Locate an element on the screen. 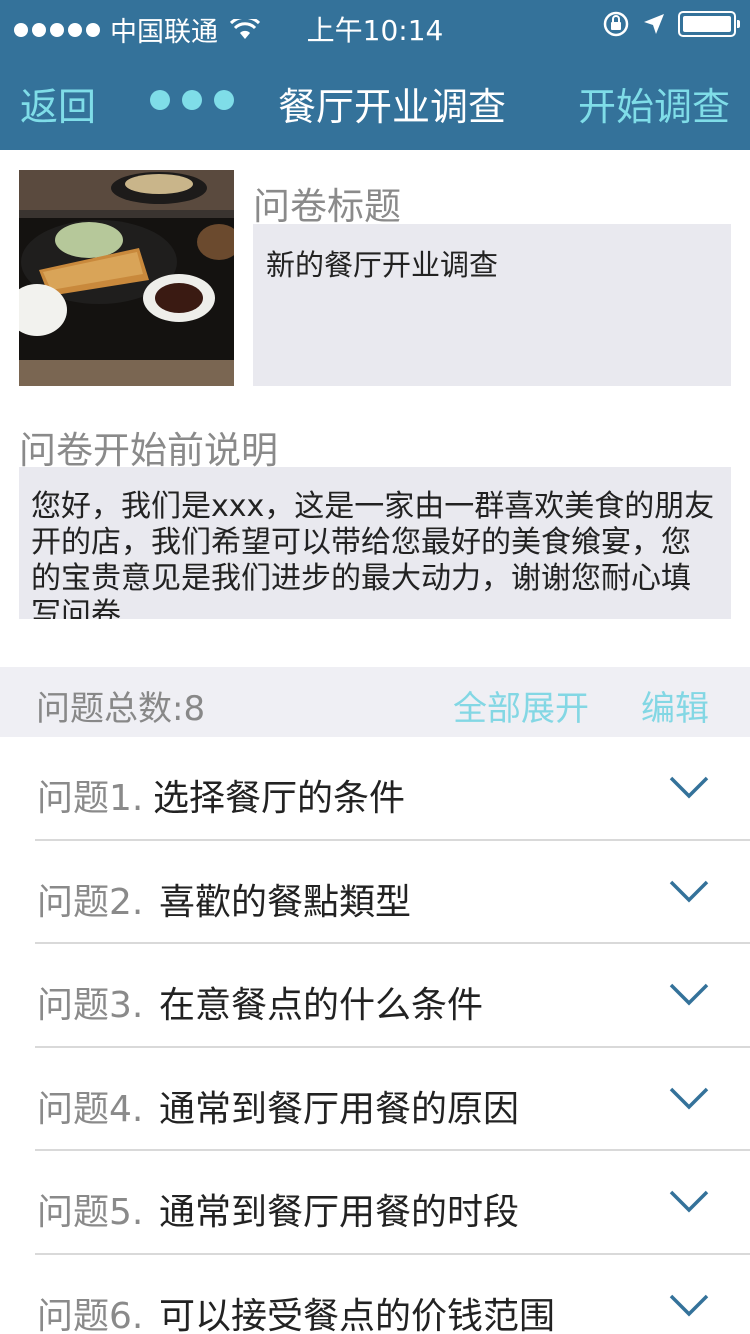 The height and width of the screenshot is (1334, 750). description-label: 问卷开始前说明 is located at coordinates (148, 450).